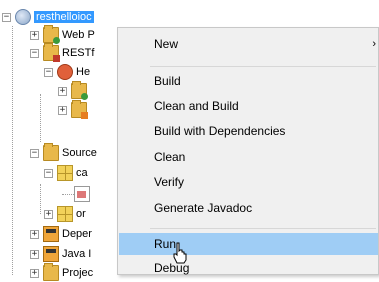 Image resolution: width=379 pixels, height=282 pixels. What do you see at coordinates (51, 34) in the screenshot?
I see `web-pages-folder-icon` at bounding box center [51, 34].